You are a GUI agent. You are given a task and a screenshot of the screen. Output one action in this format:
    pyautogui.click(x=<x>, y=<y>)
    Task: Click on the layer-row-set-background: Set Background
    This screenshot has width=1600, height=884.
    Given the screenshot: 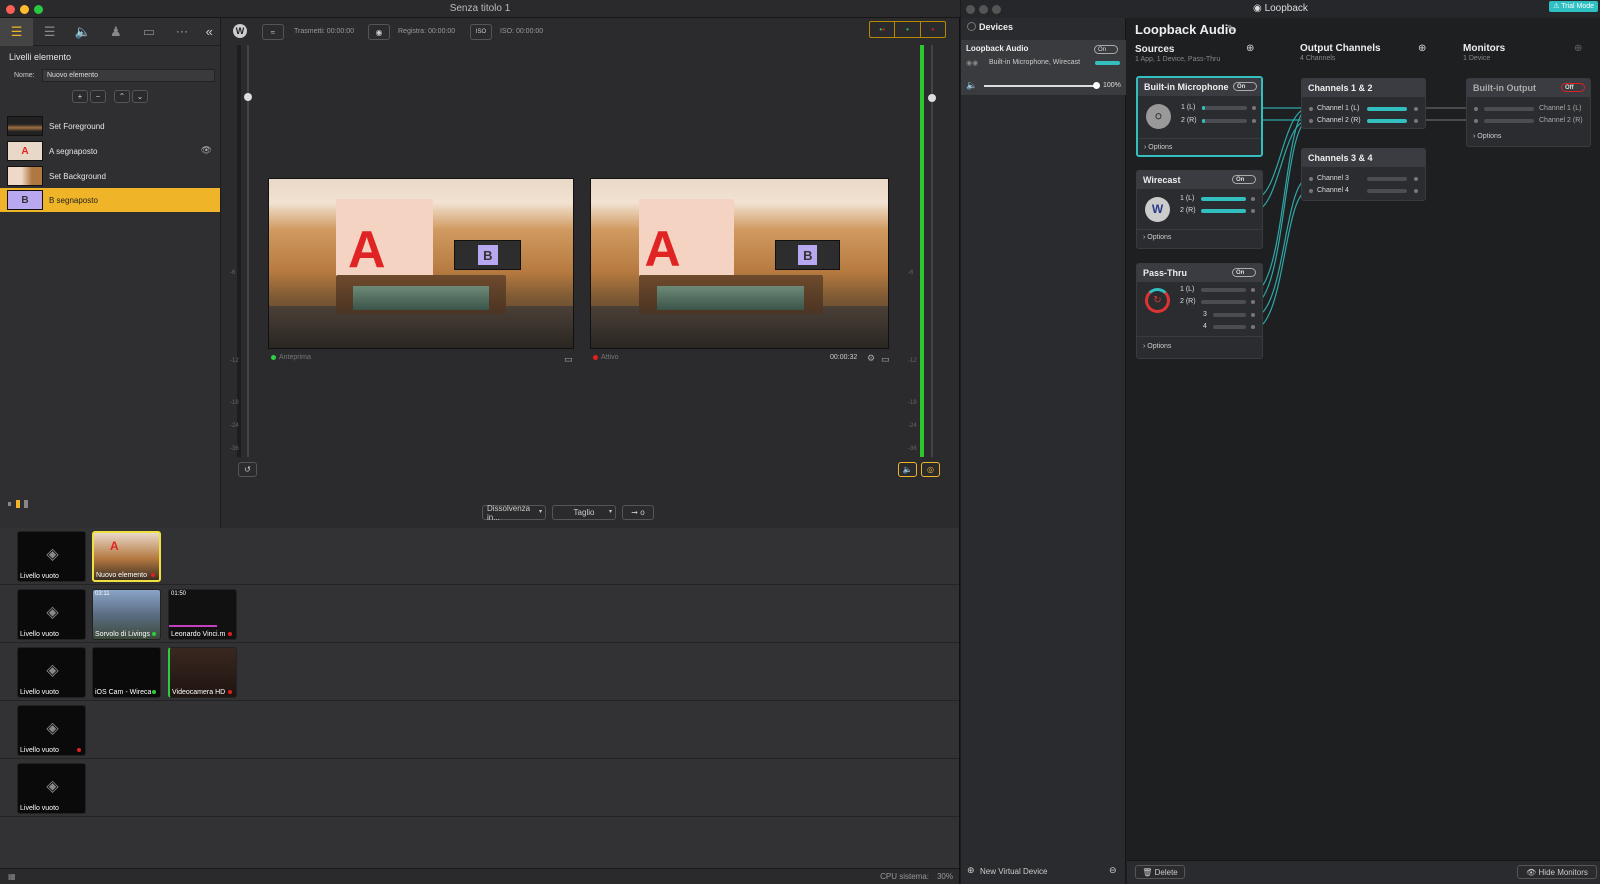 What is the action you would take?
    pyautogui.click(x=110, y=176)
    